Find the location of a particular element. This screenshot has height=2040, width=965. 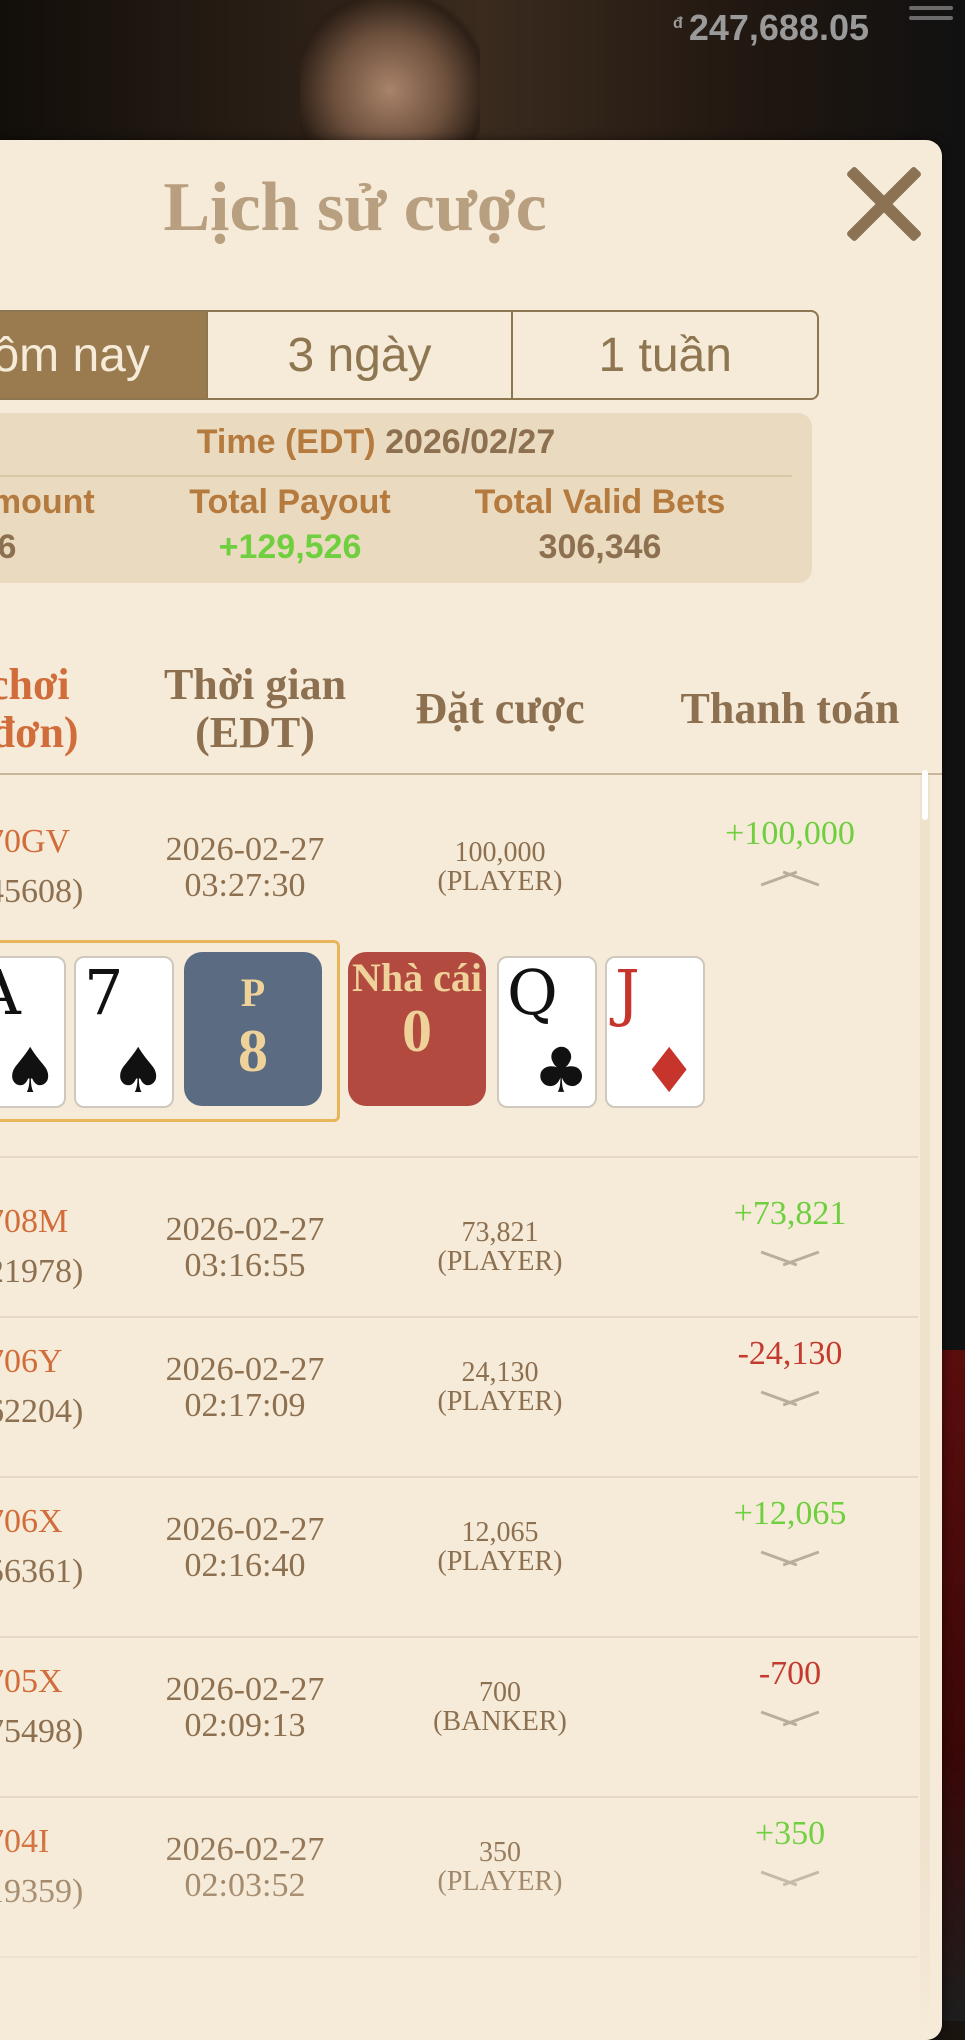

balance-display: đ 247,688.05 is located at coordinates (771, 28).